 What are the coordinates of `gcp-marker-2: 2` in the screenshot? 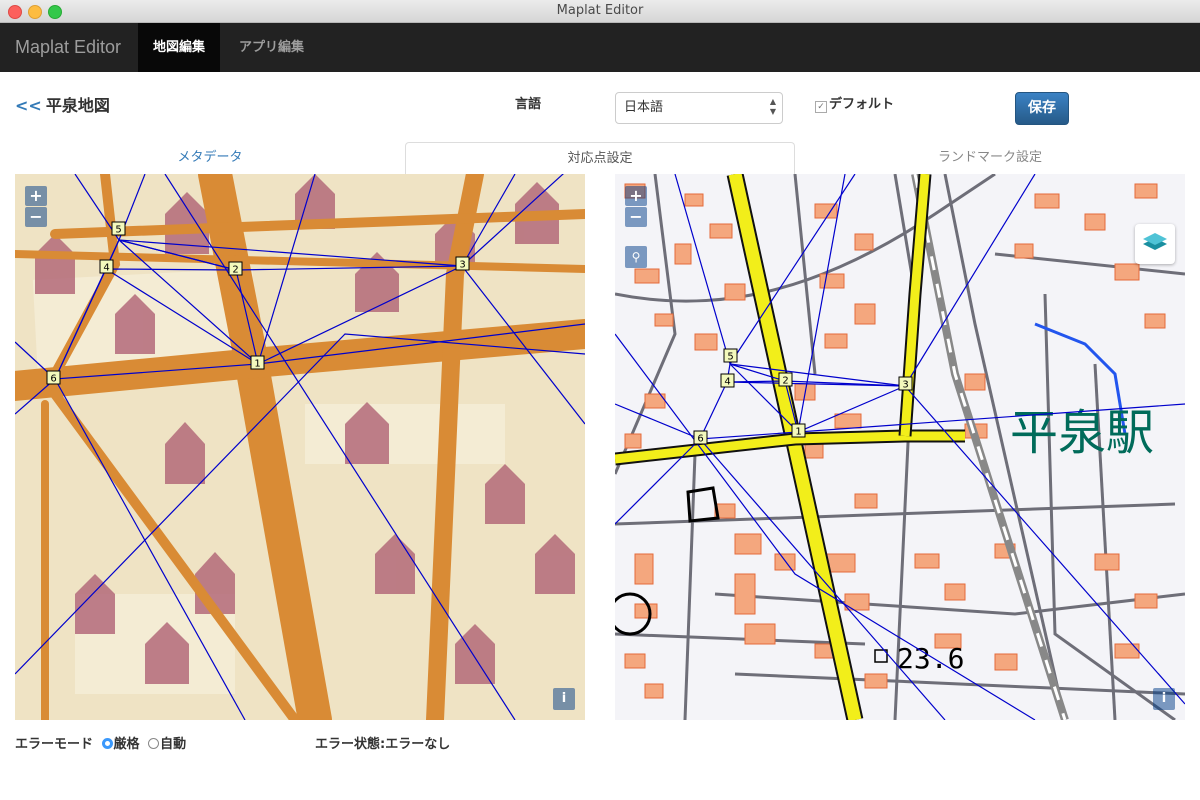 It's located at (235, 268).